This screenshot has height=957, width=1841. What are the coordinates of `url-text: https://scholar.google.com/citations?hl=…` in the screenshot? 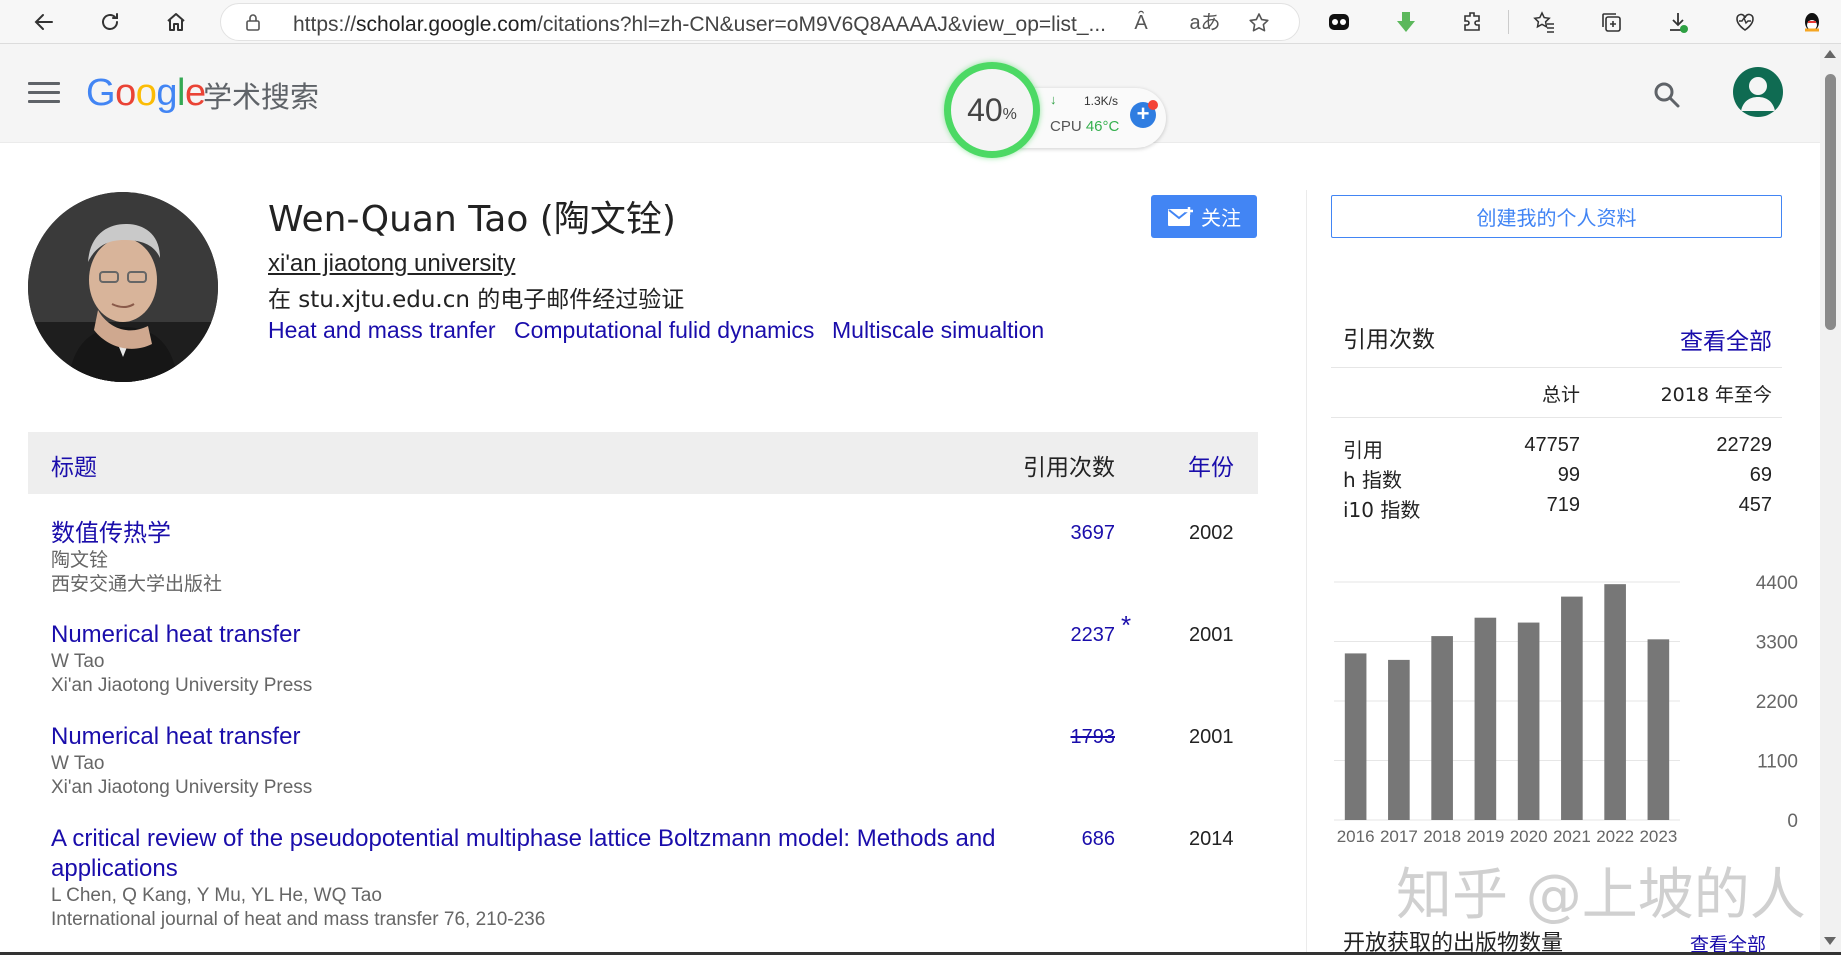 It's located at (708, 25).